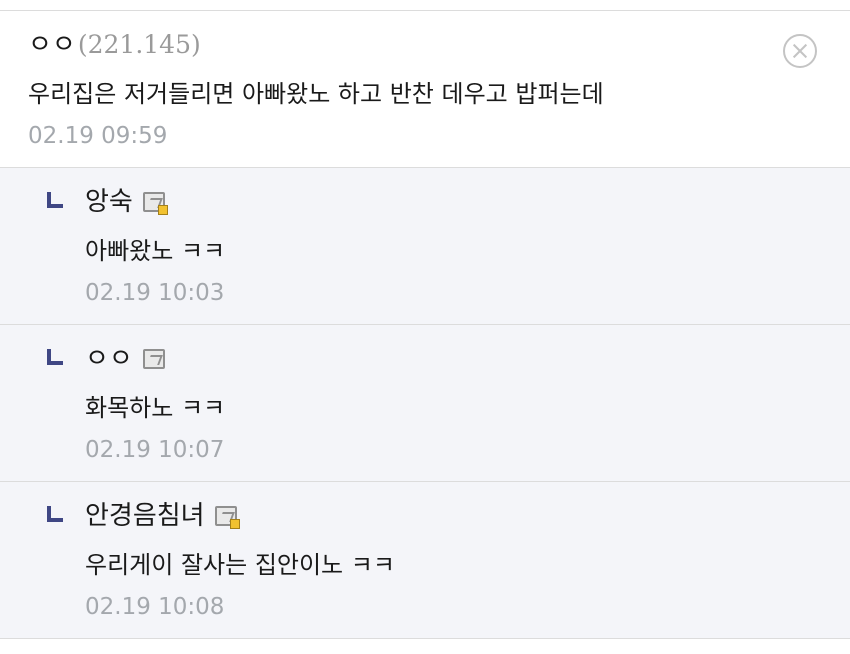 The width and height of the screenshot is (850, 654). I want to click on reply-text: 우리게이 잘사는 집안이노 ㅋㅋ, so click(240, 565).